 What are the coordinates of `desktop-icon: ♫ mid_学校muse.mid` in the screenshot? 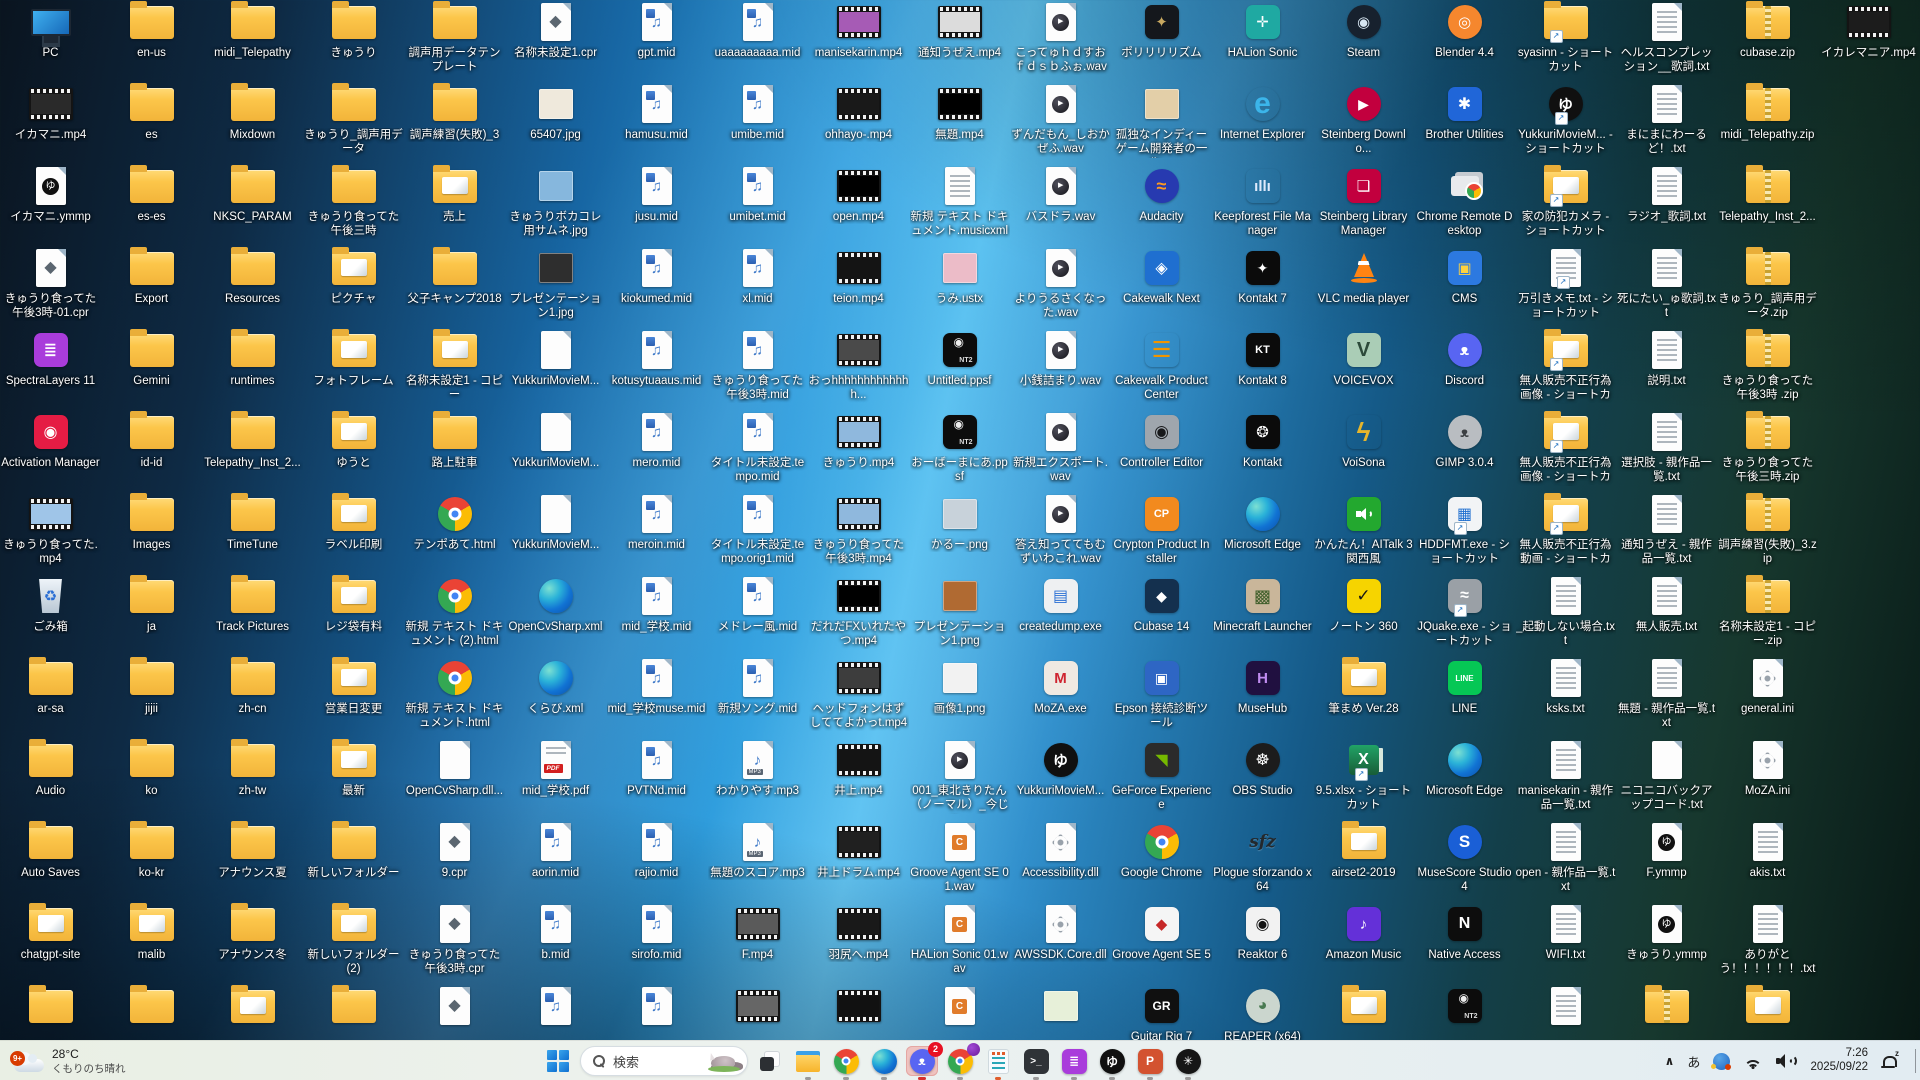 It's located at (656, 696).